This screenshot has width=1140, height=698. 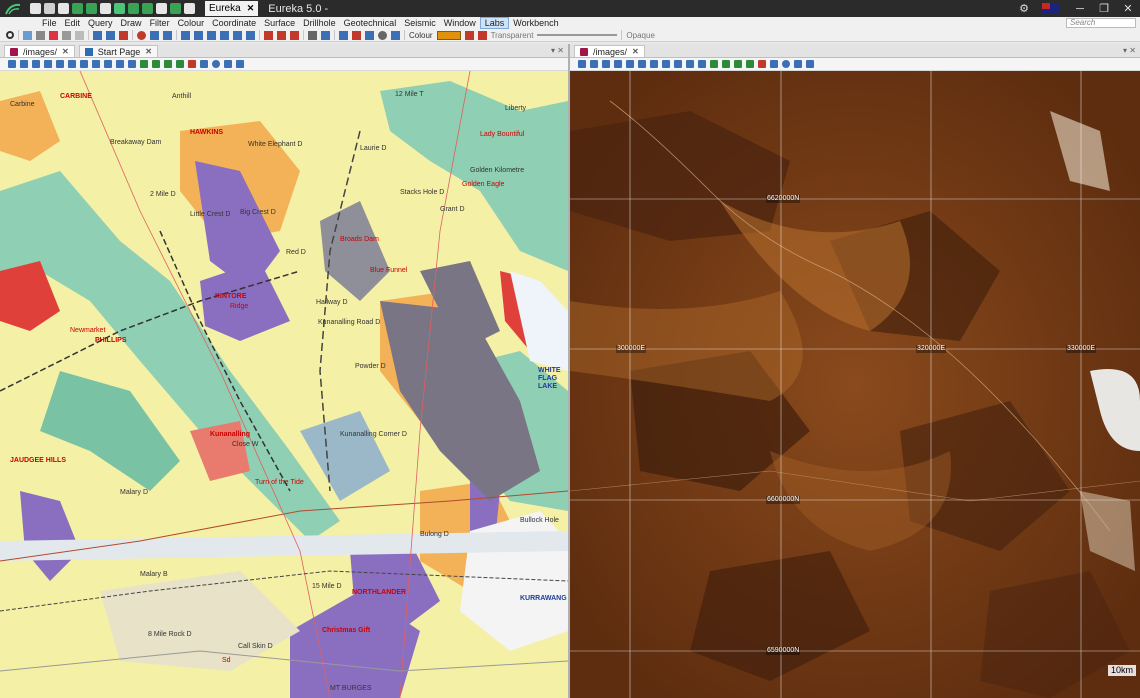 What do you see at coordinates (27, 35) in the screenshot?
I see `select-icon` at bounding box center [27, 35].